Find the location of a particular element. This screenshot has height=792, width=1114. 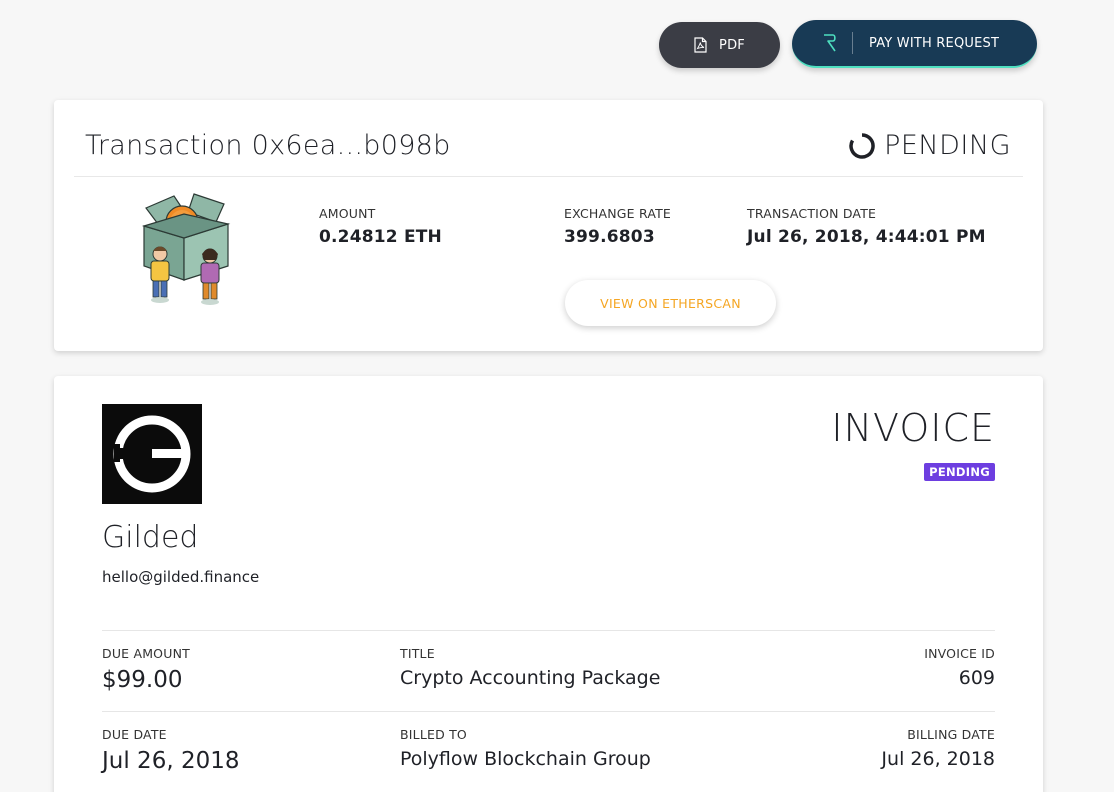

loading-spinner-icon is located at coordinates (862, 146).